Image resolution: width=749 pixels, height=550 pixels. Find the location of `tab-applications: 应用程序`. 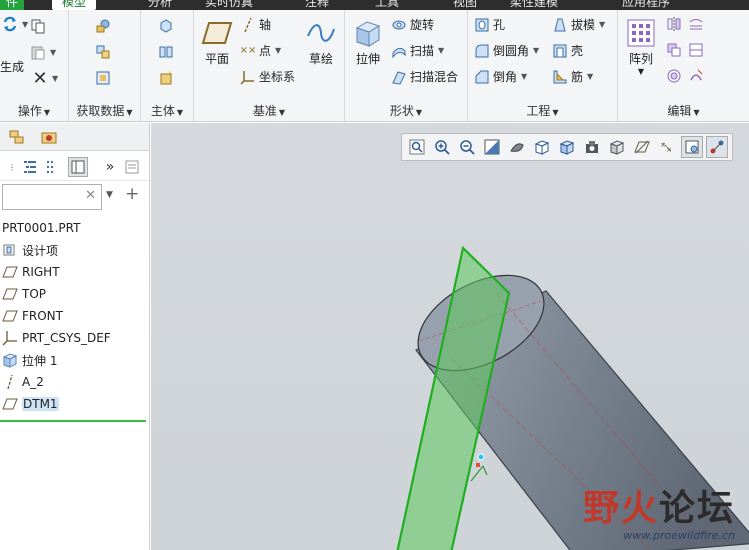

tab-applications: 应用程序 is located at coordinates (646, 5).